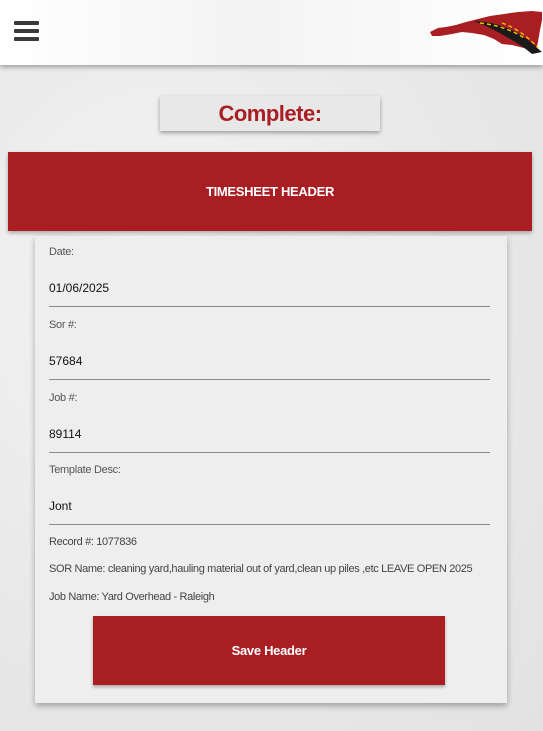  What do you see at coordinates (269, 434) in the screenshot?
I see `job-input` at bounding box center [269, 434].